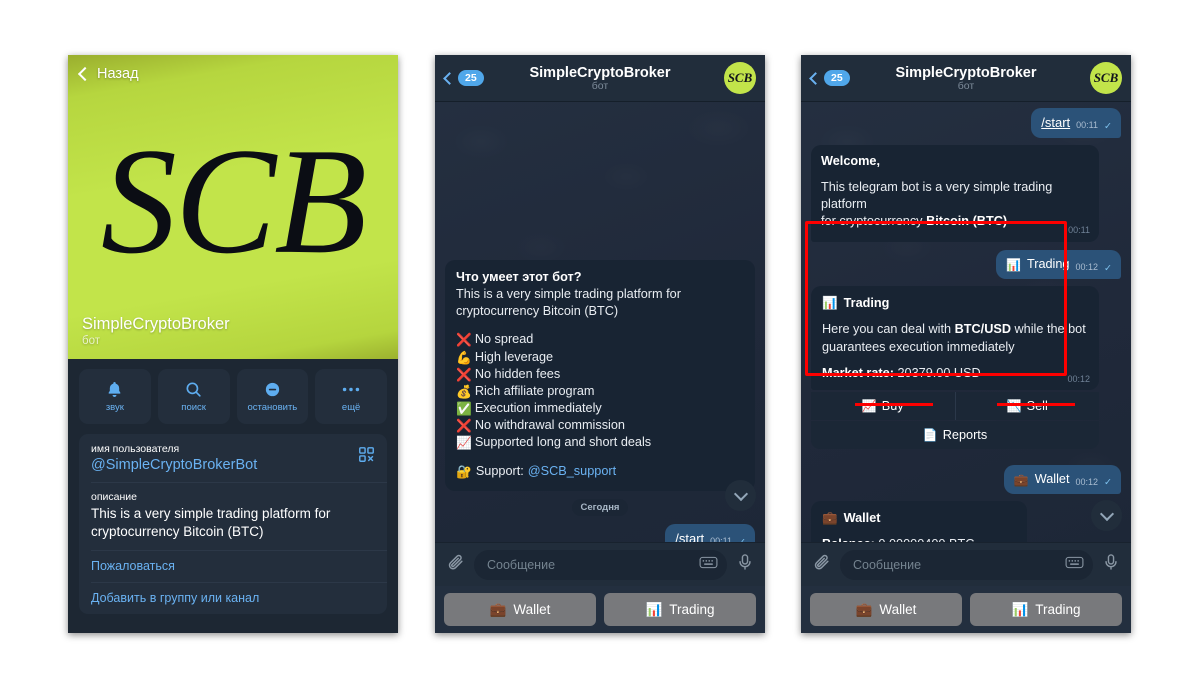 This screenshot has width=1200, height=693. I want to click on trading-inline-keyboard-row-2: 📄 Reports, so click(955, 434).